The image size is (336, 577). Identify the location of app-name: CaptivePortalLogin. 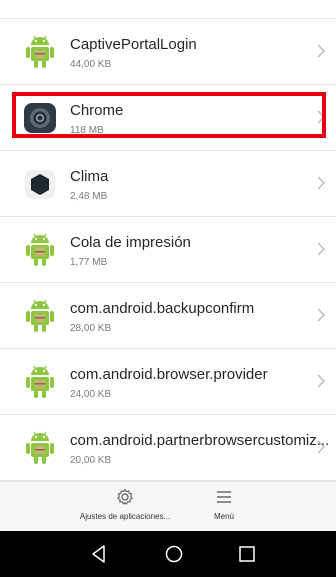
(133, 44).